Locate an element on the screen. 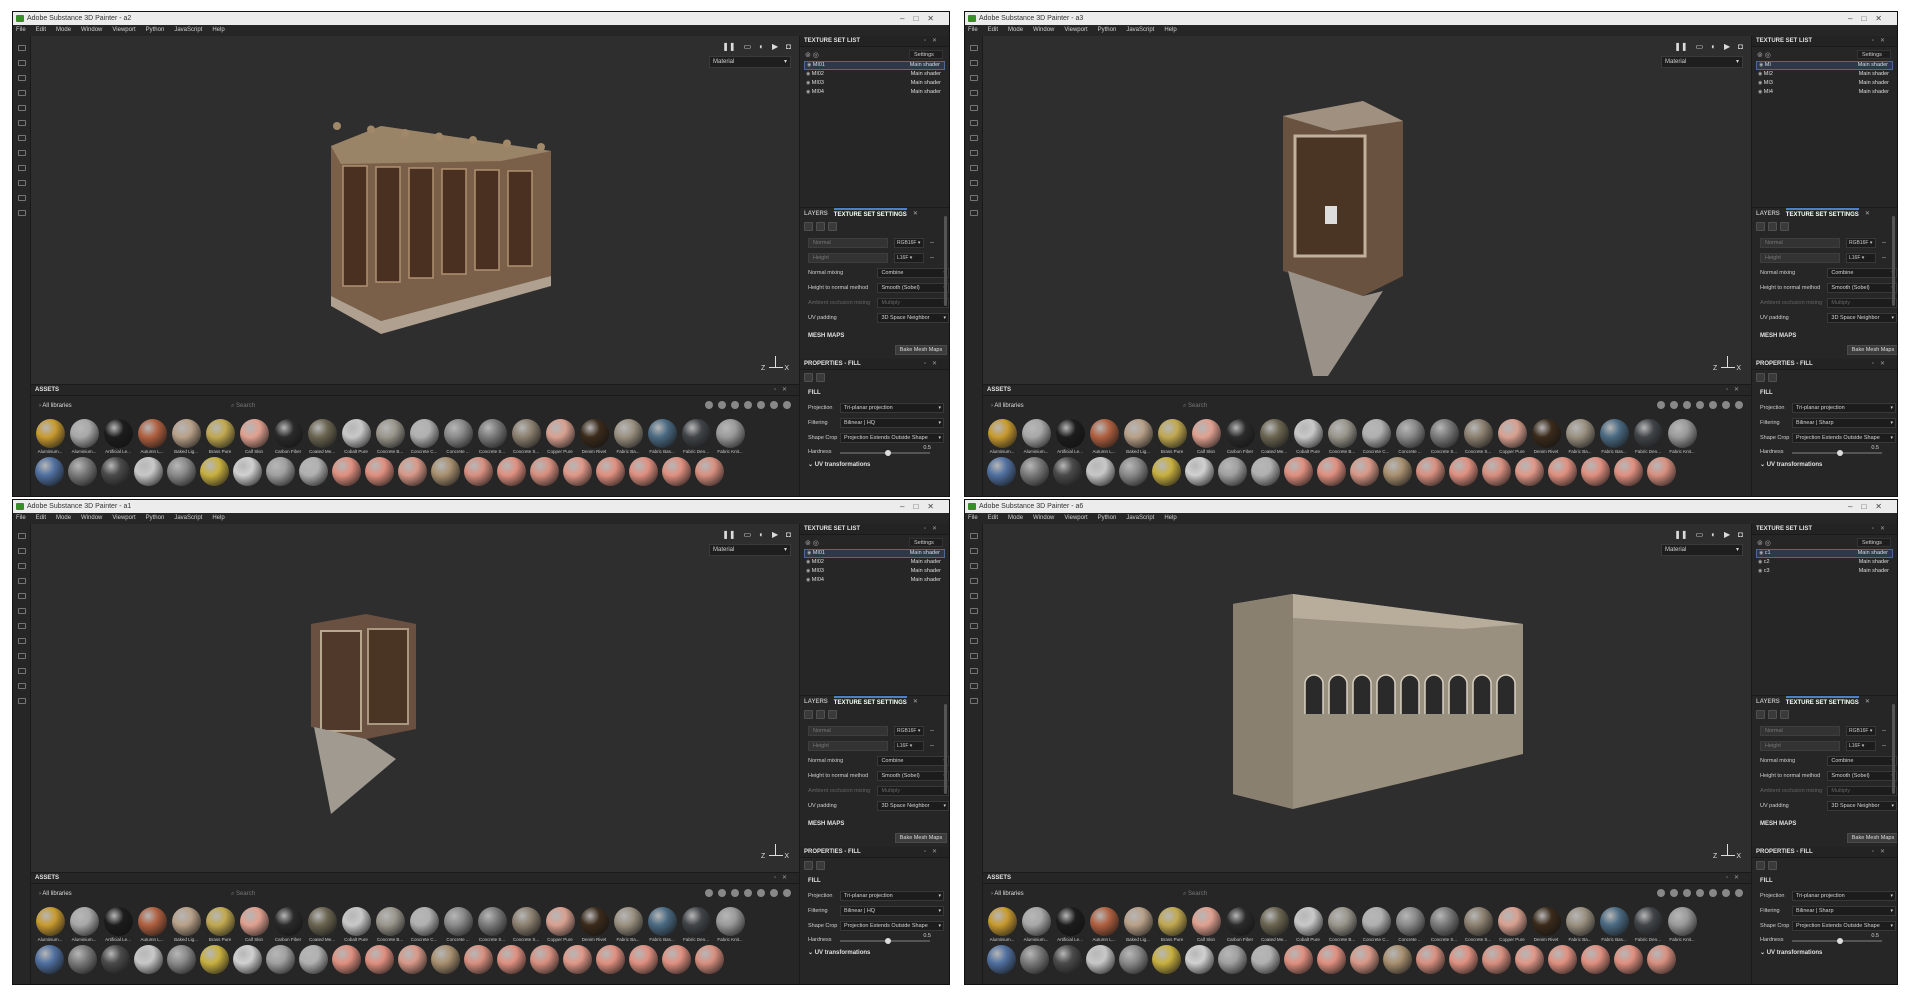 Image resolution: width=1920 pixels, height=997 pixels. texture-set-row: c3 Main shader is located at coordinates (1824, 571).